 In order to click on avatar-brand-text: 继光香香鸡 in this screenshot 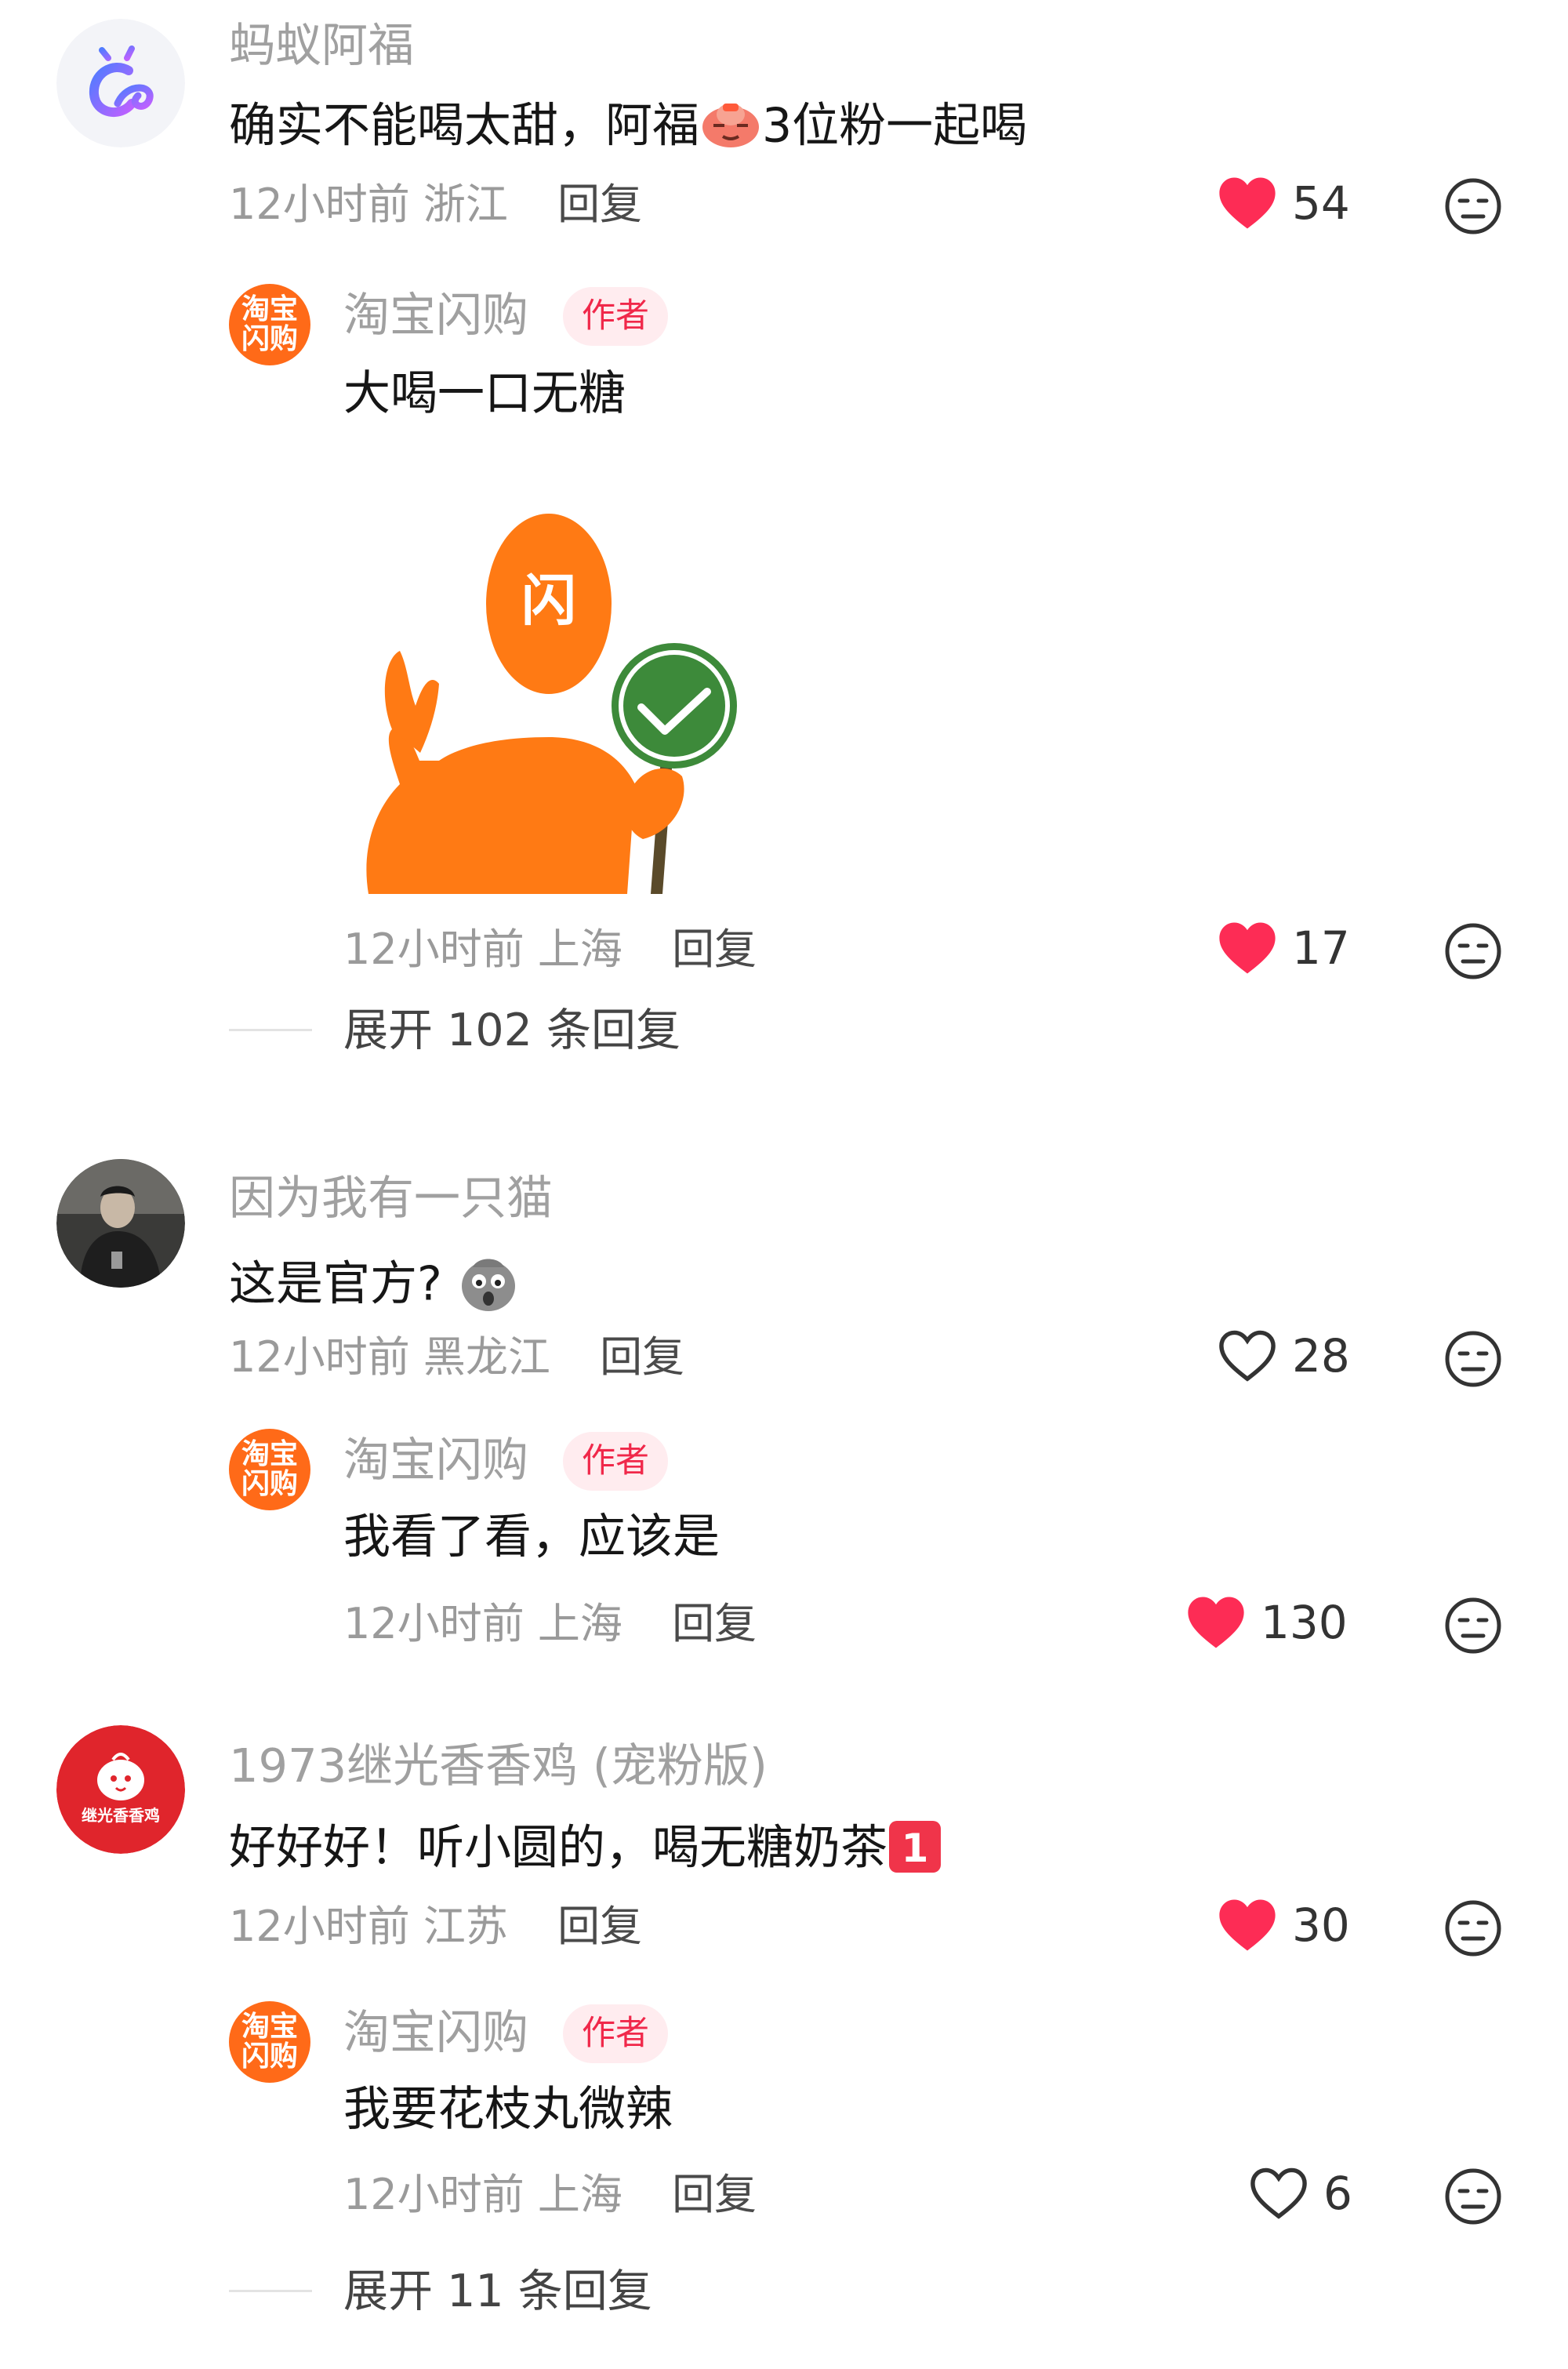, I will do `click(121, 1816)`.